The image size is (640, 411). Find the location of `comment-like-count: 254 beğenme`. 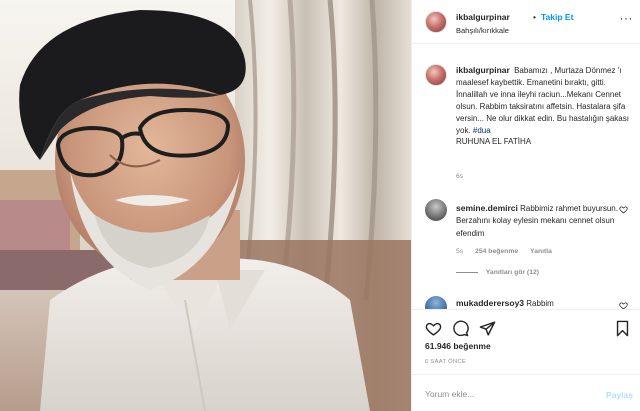

comment-like-count: 254 beğenme is located at coordinates (496, 251).